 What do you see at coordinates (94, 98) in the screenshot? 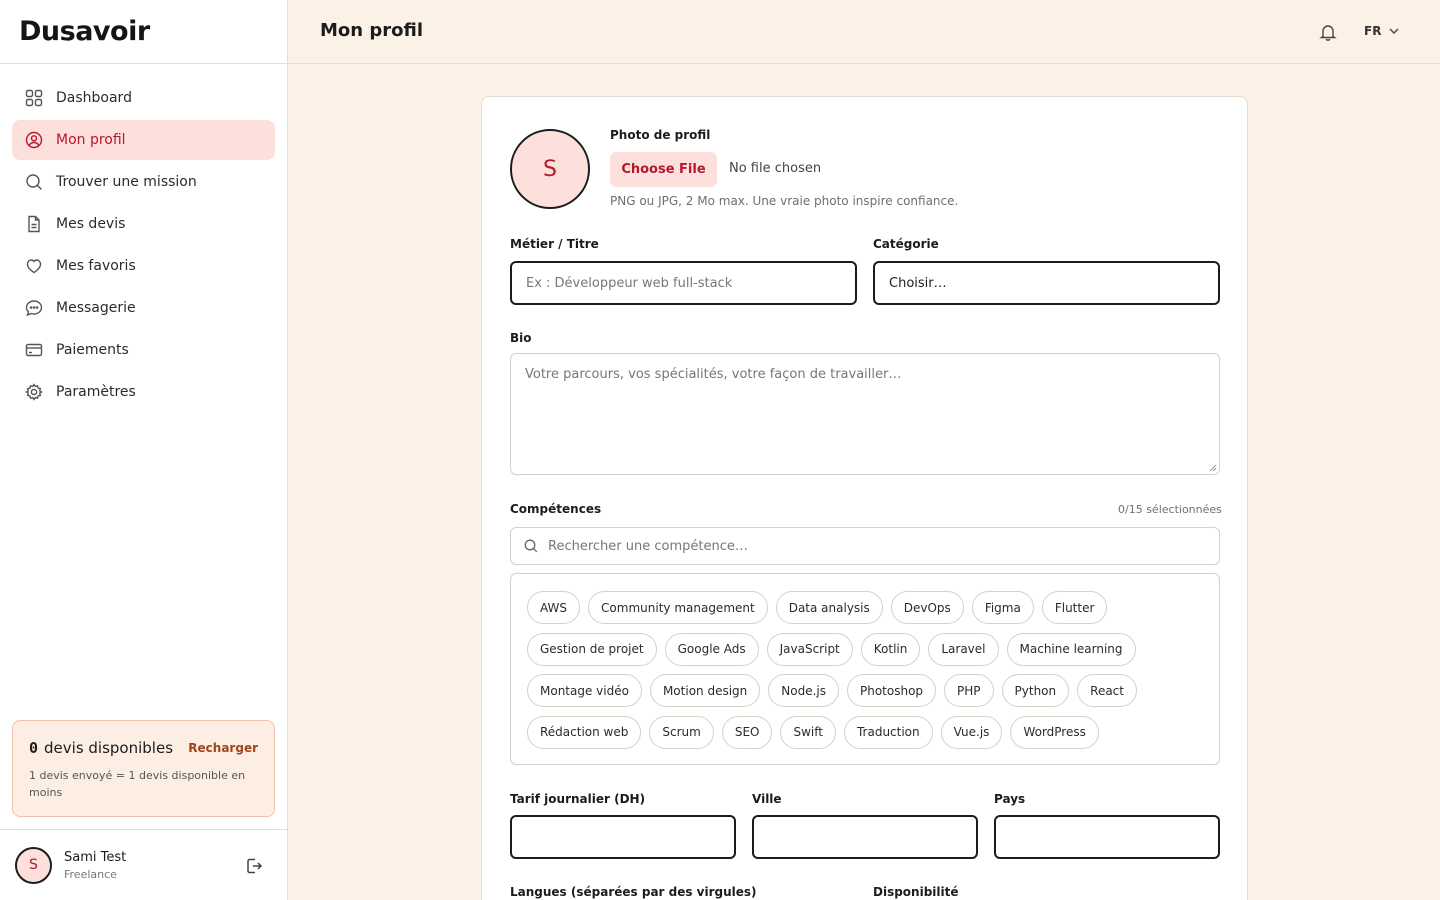
I see `sidebar-item-label: Dashboard` at bounding box center [94, 98].